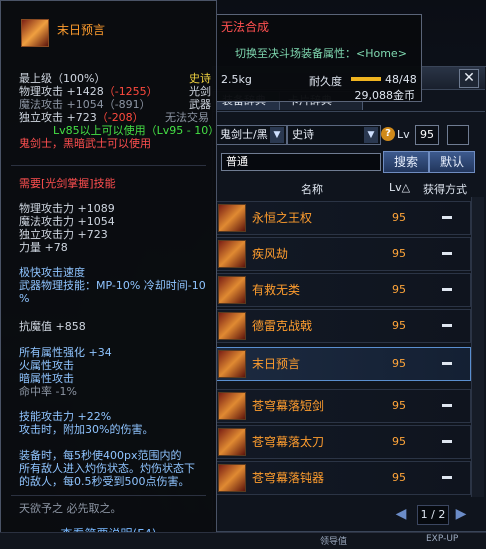 This screenshot has width=486, height=549. Describe the element at coordinates (46, 365) in the screenshot. I see `fire-attack: 火属性攻击` at that location.